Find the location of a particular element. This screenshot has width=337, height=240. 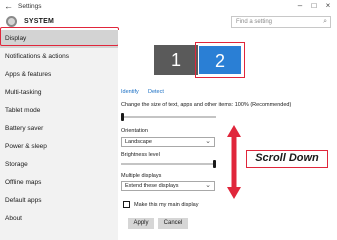

sidebar-item-offline-maps: Offline maps is located at coordinates (59, 183).